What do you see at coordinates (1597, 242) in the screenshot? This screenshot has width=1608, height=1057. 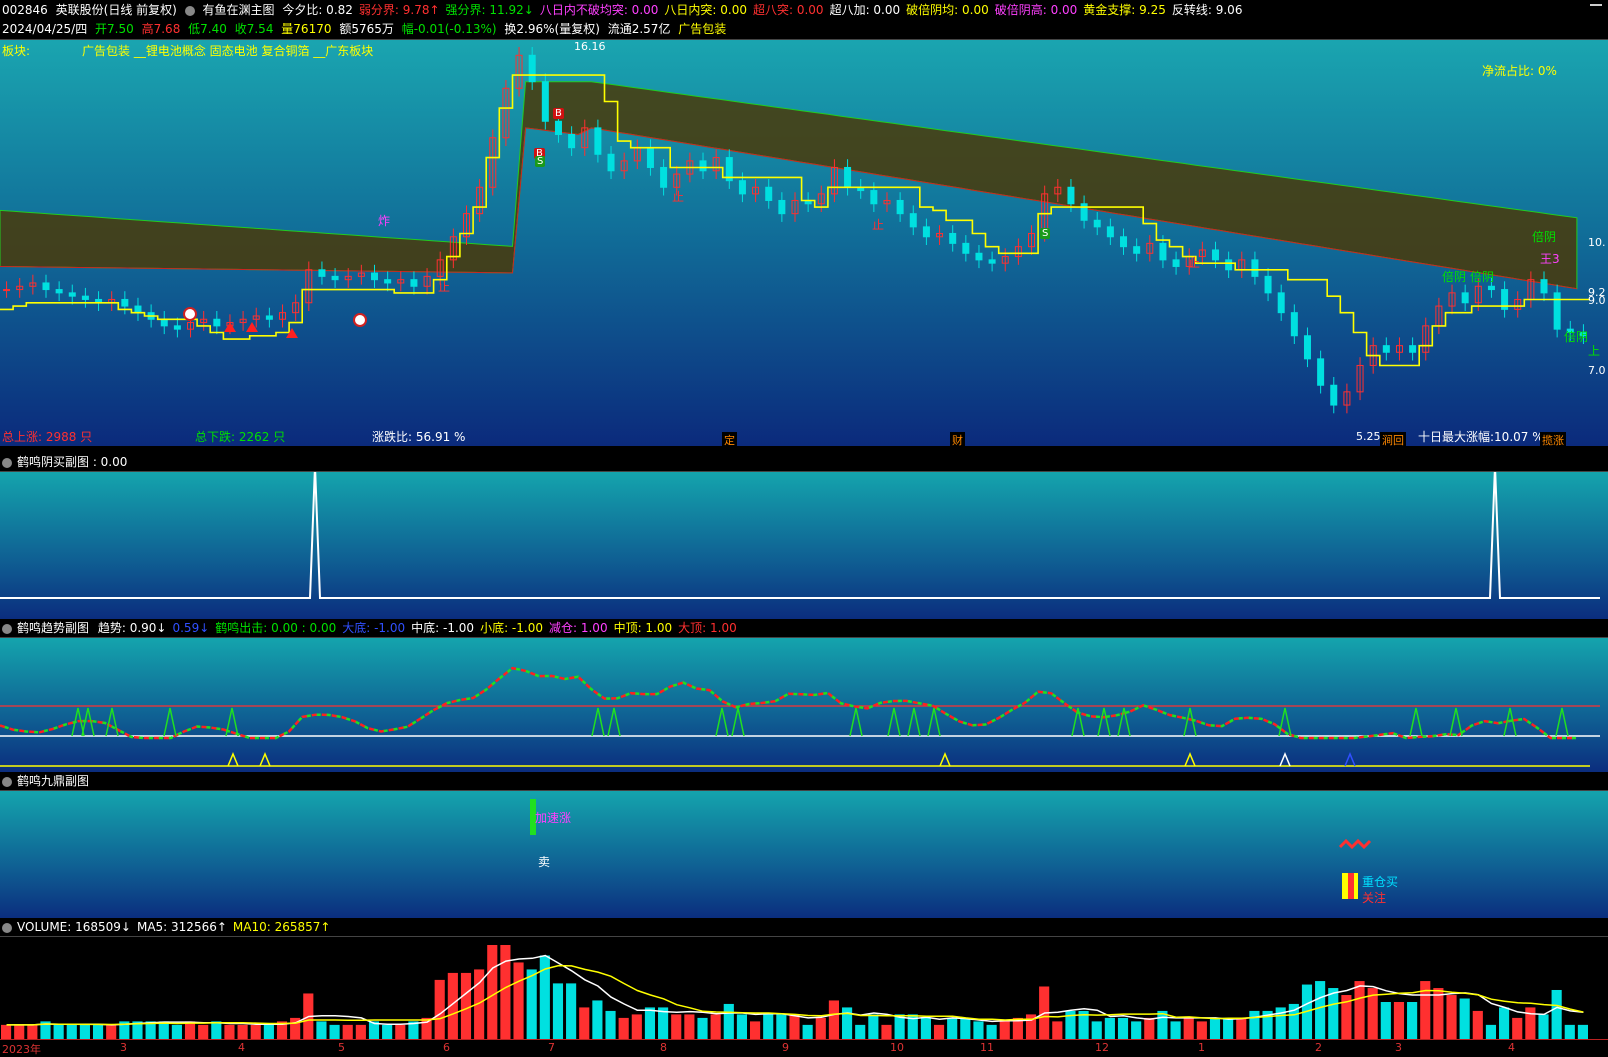 I see `right-price-label: 10.` at bounding box center [1597, 242].